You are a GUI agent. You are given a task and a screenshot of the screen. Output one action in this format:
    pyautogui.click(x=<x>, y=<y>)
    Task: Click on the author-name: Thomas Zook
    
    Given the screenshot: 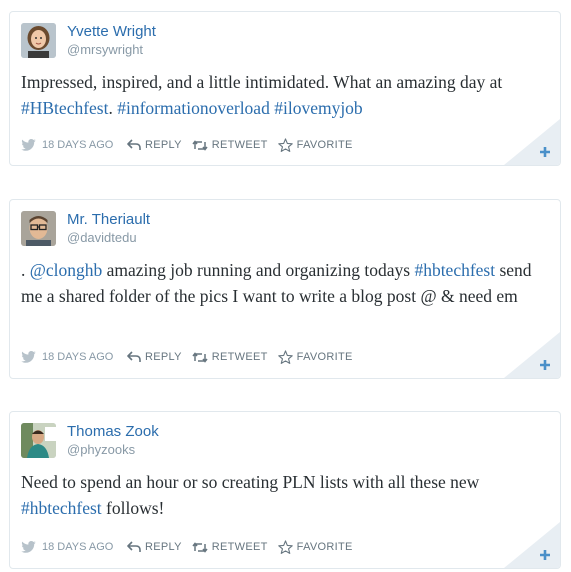 What is the action you would take?
    pyautogui.click(x=113, y=431)
    